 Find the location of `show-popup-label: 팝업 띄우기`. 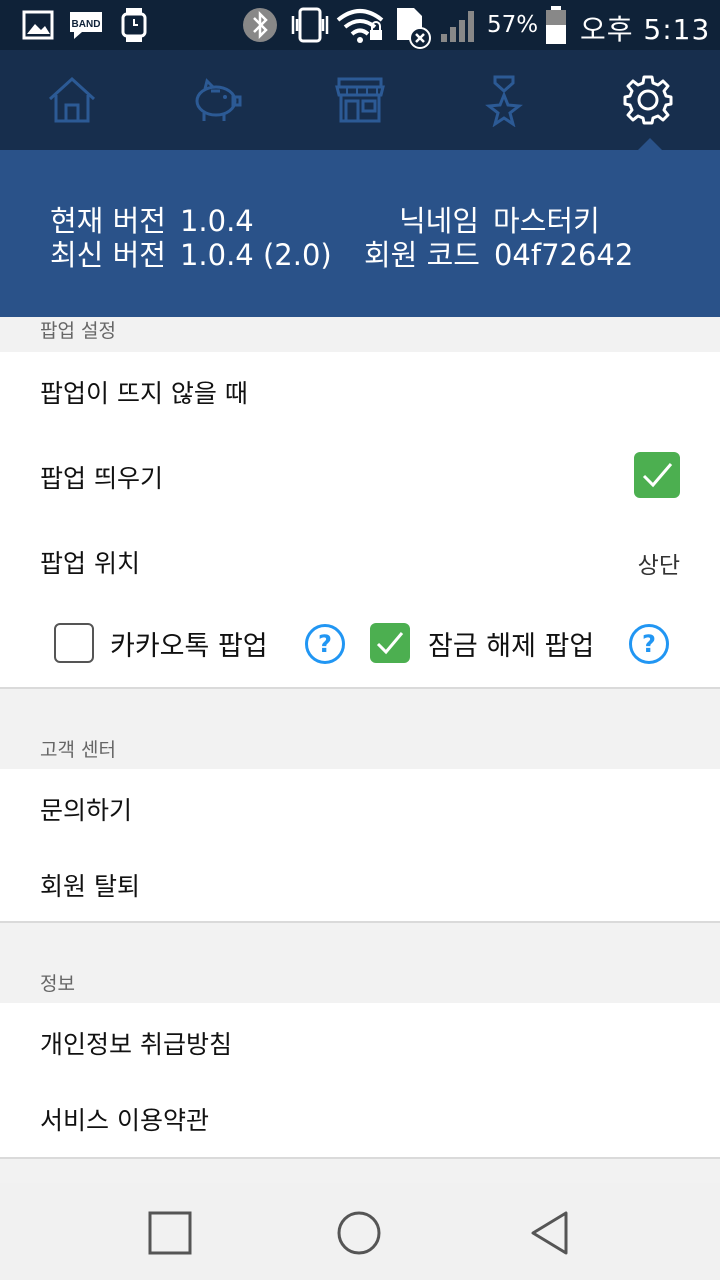

show-popup-label: 팝업 띄우기 is located at coordinates (101, 477).